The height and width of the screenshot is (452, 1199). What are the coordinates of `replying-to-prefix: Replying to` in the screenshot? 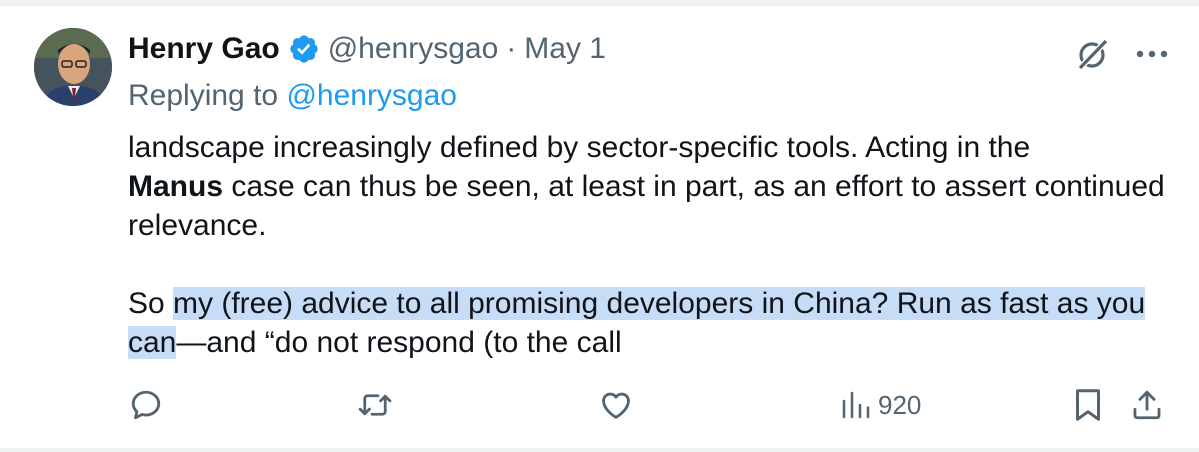 It's located at (207, 95).